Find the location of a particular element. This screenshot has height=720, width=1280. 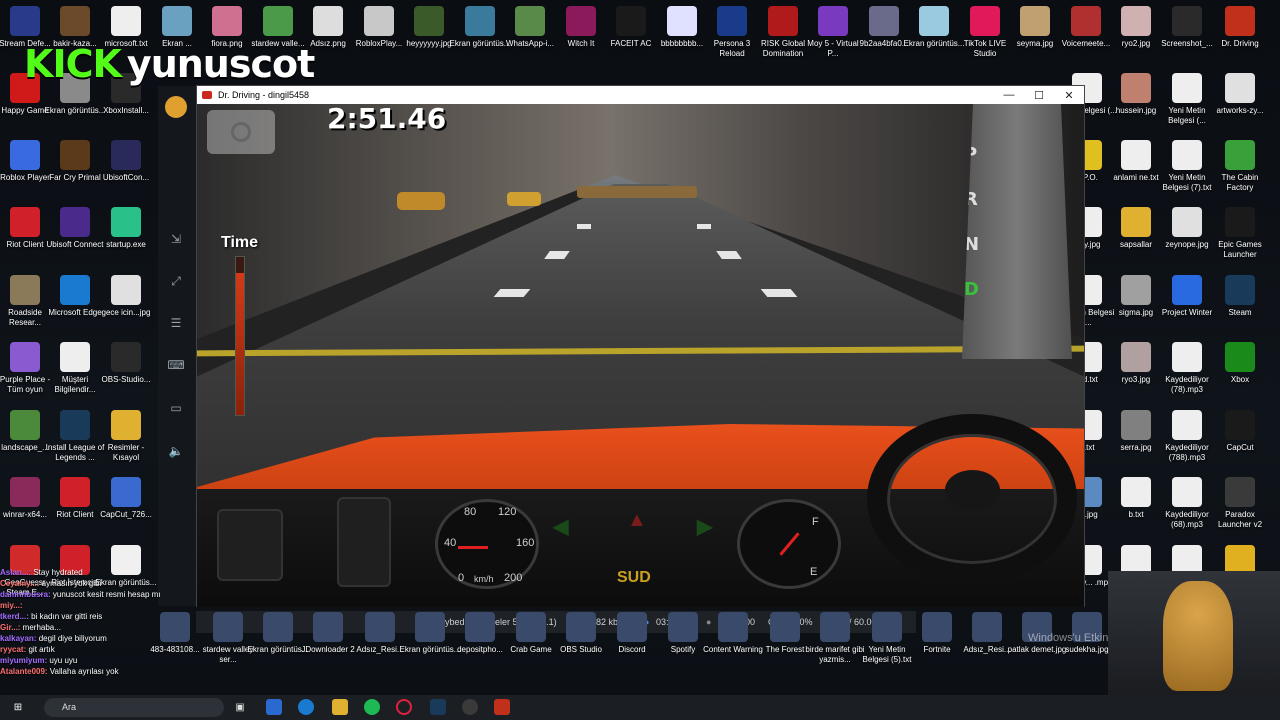

camera-icon is located at coordinates (241, 132).